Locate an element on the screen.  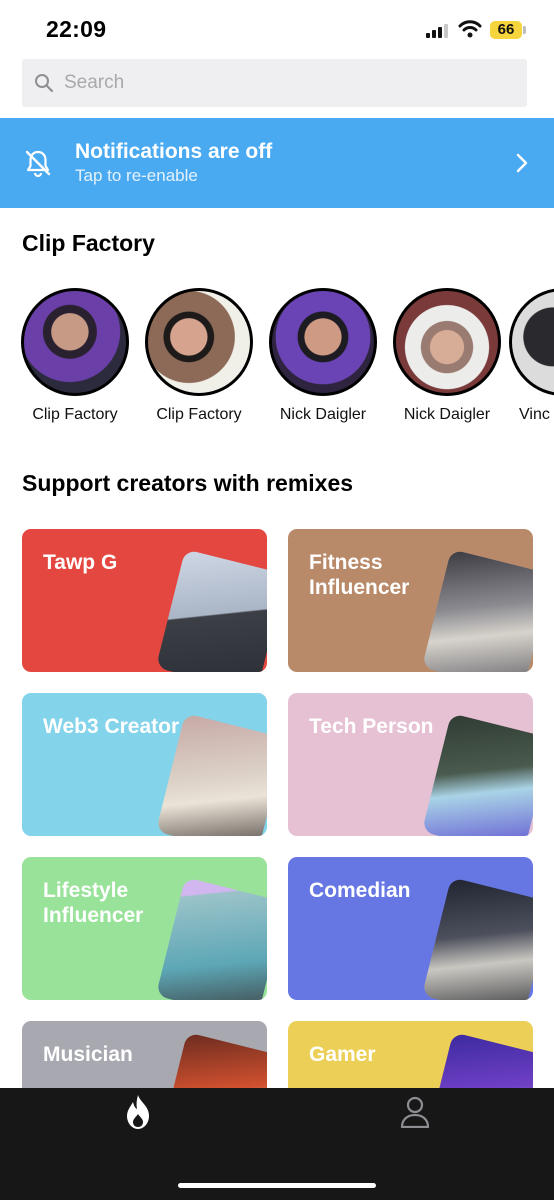
chevron-right-icon is located at coordinates (522, 163).